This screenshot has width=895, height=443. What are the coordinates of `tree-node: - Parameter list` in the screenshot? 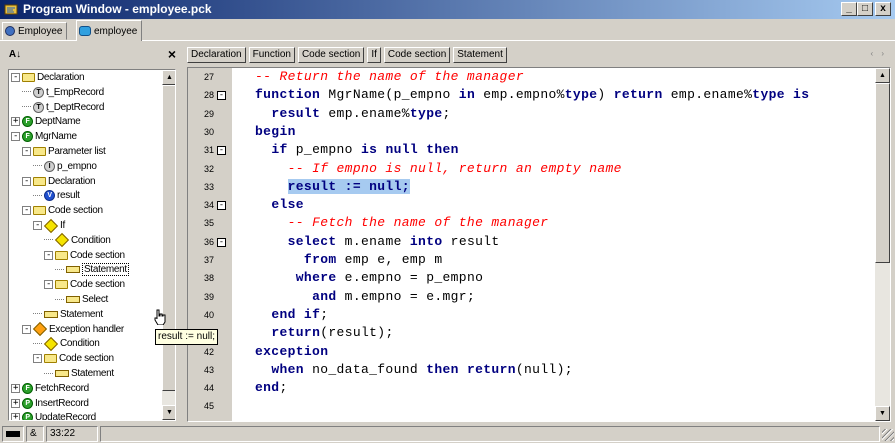 It's located at (64, 151).